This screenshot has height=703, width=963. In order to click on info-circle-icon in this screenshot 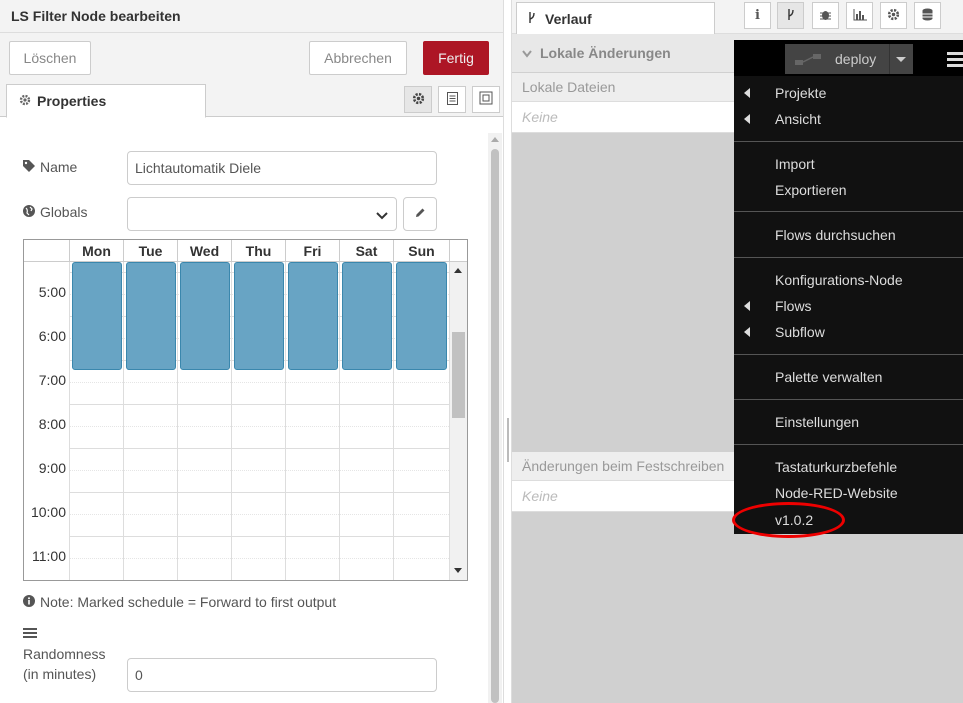, I will do `click(29, 602)`.